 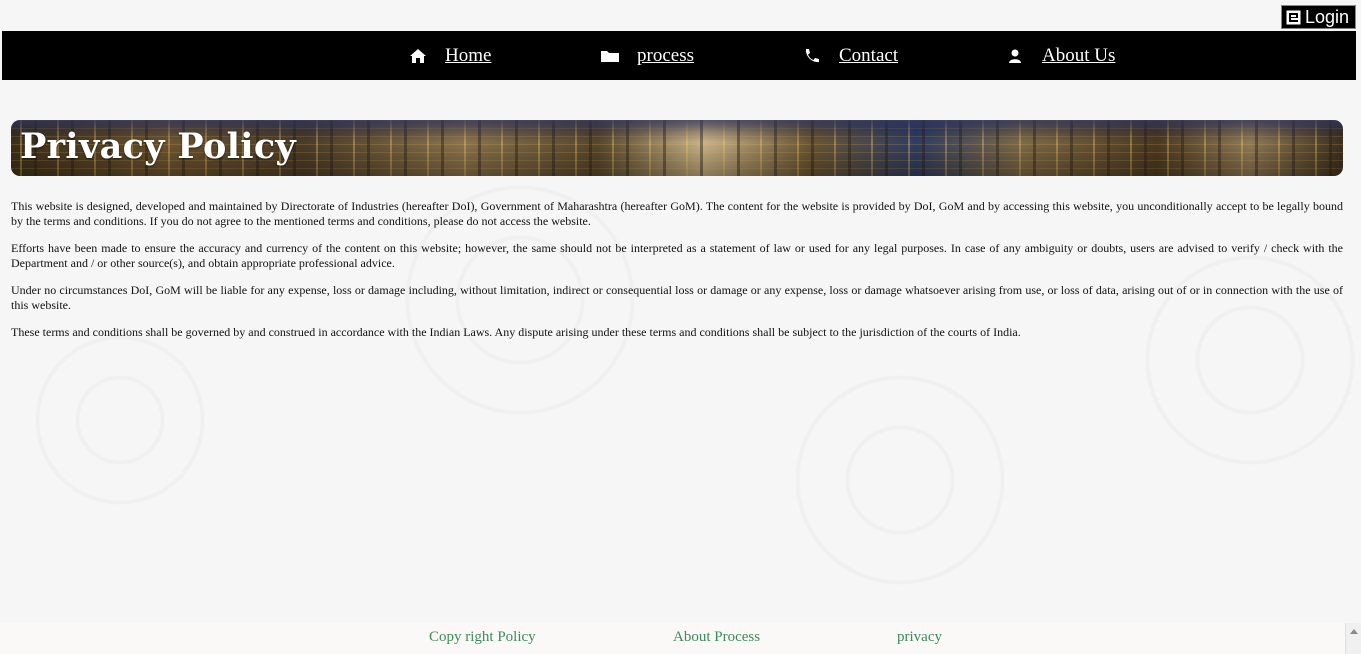 I want to click on nav-label-contact: Contact, so click(x=868, y=56).